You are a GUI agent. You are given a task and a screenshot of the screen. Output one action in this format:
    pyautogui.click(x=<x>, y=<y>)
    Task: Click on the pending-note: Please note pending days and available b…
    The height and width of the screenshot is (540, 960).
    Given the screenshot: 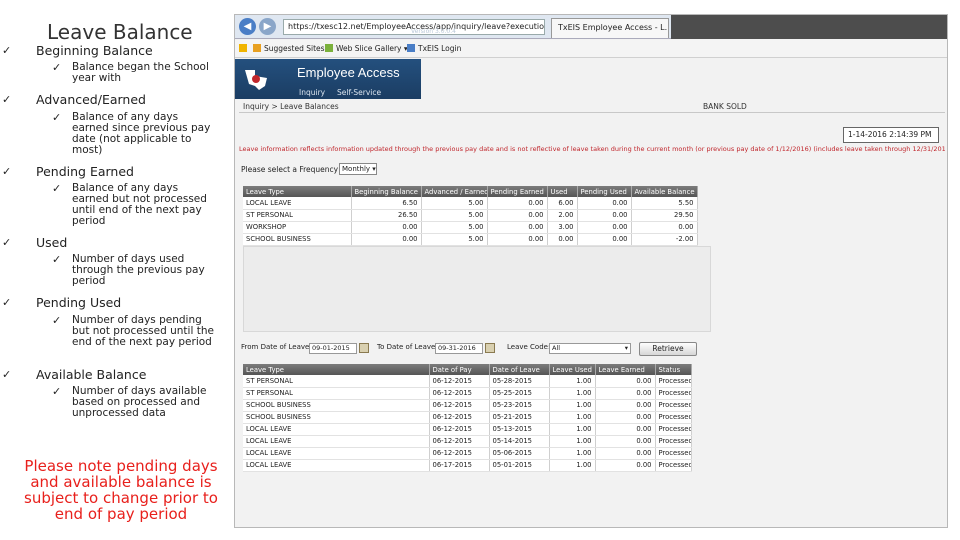 What is the action you would take?
    pyautogui.click(x=121, y=490)
    